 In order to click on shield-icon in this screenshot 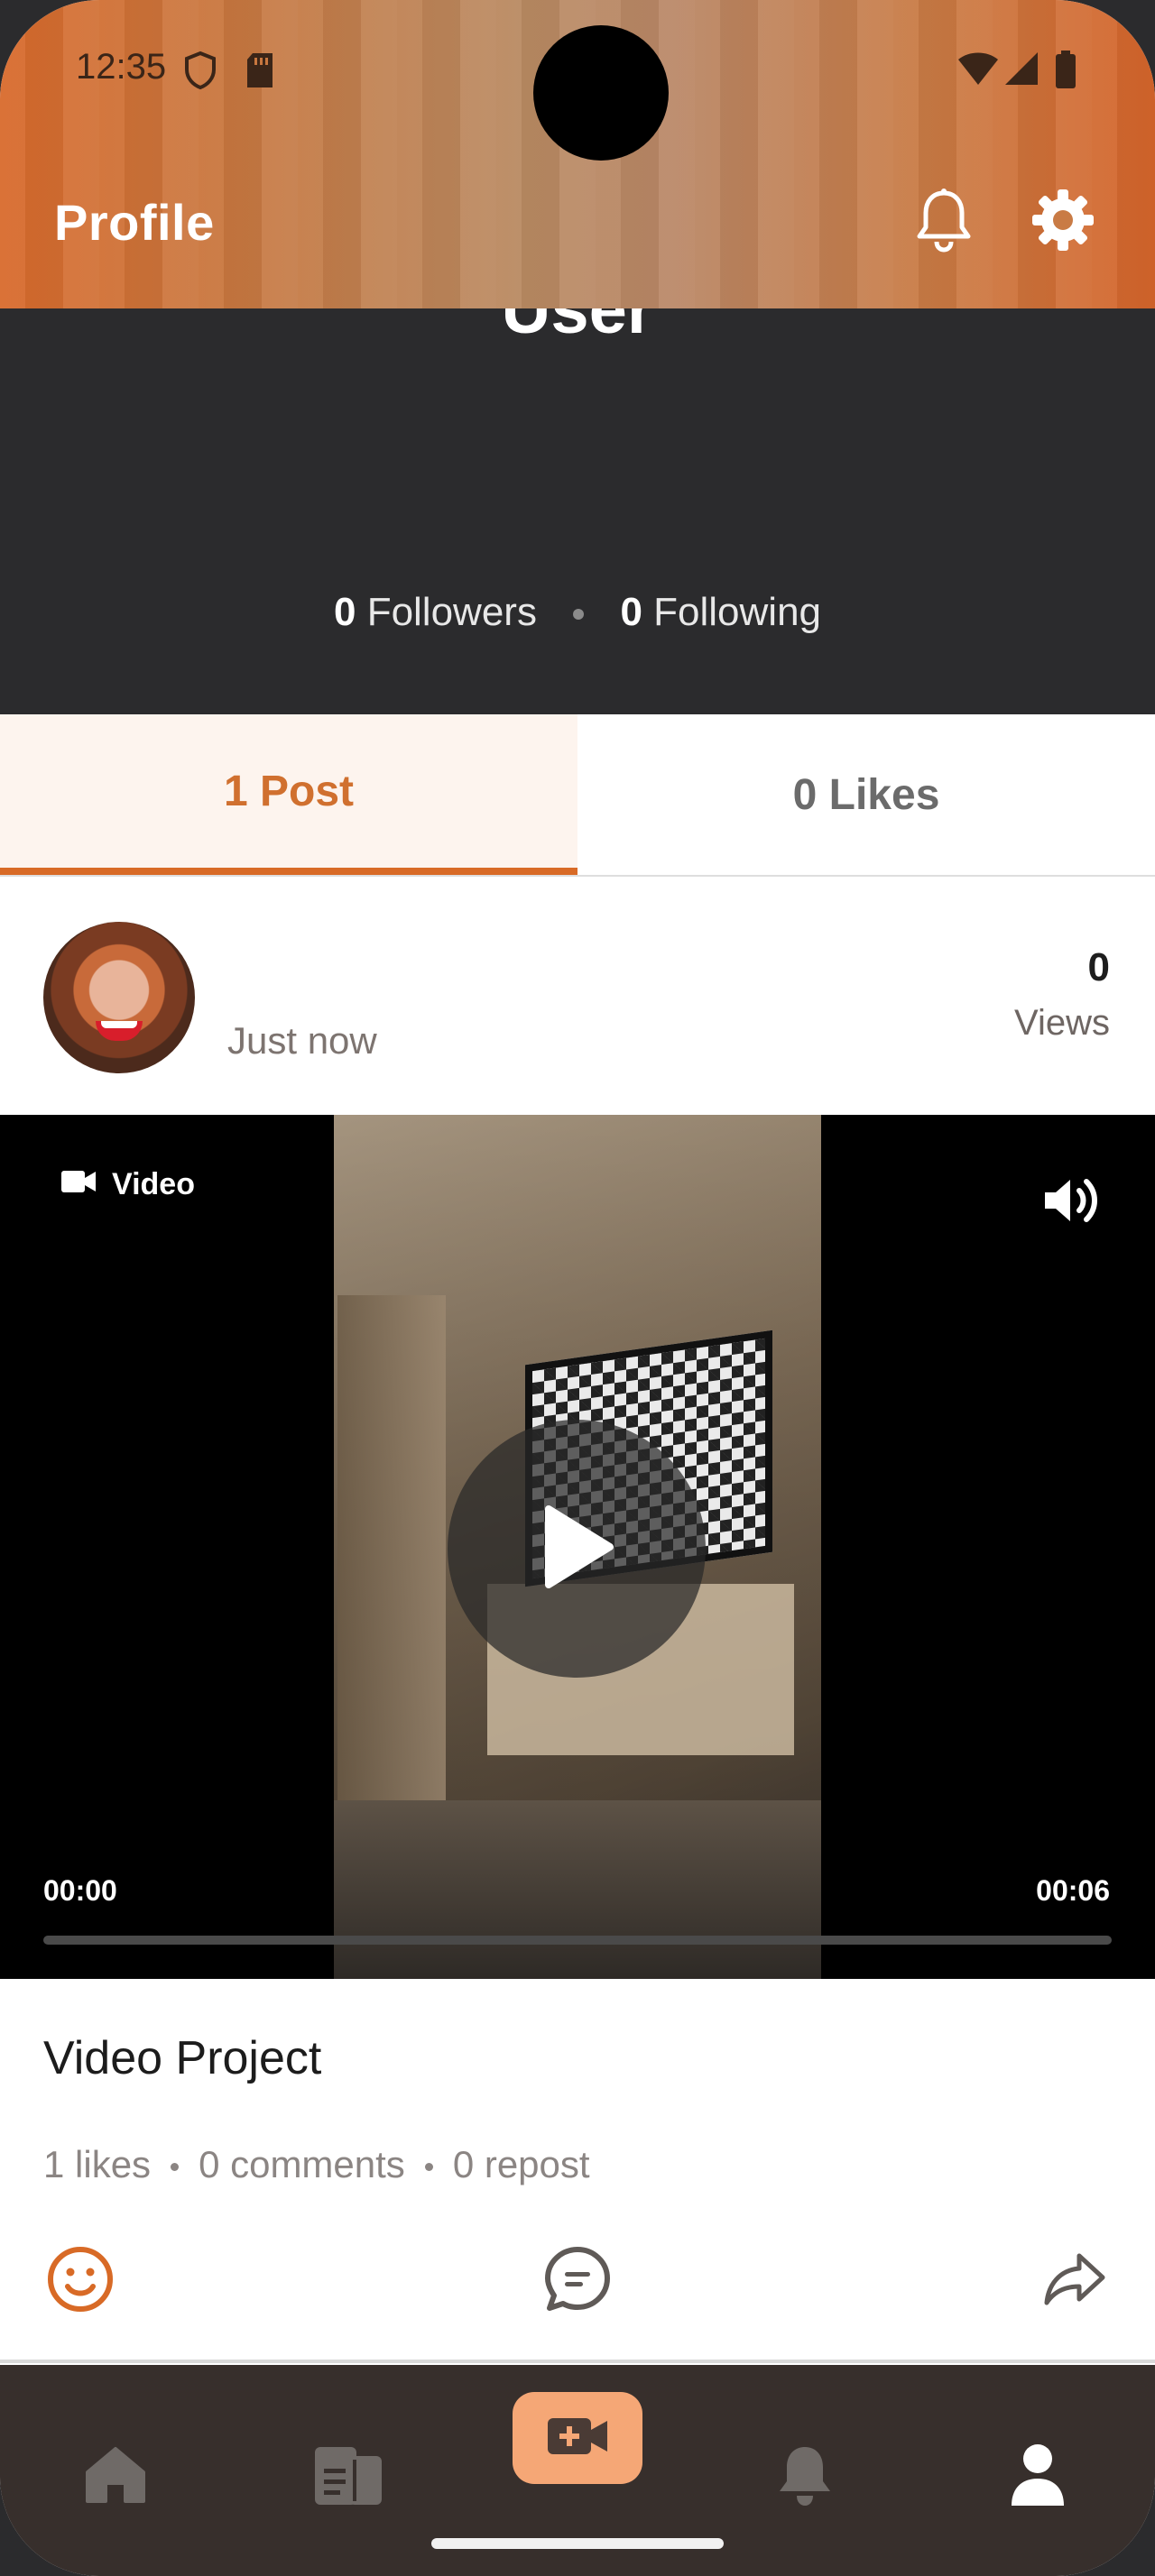, I will do `click(200, 73)`.